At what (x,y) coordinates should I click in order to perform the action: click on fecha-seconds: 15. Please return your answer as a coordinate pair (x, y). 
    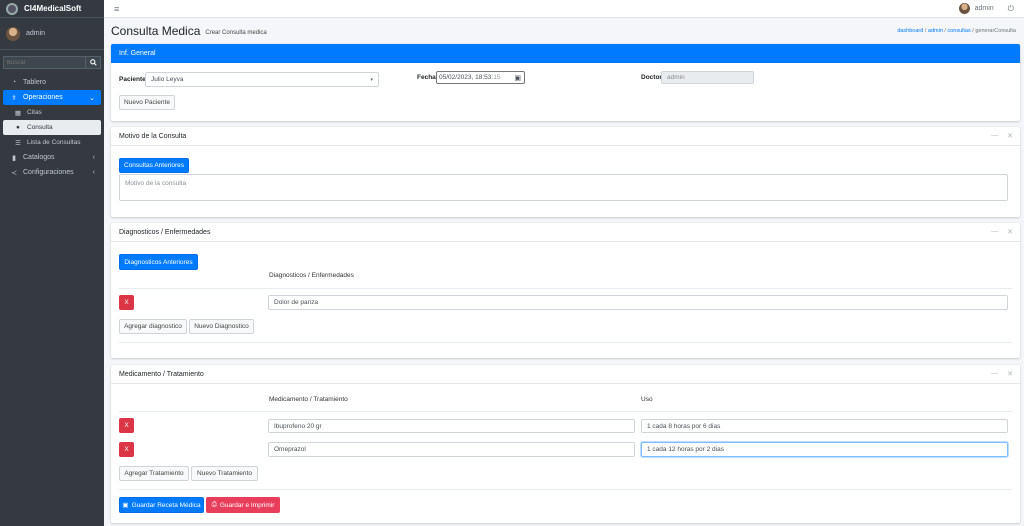
    Looking at the image, I should click on (497, 77).